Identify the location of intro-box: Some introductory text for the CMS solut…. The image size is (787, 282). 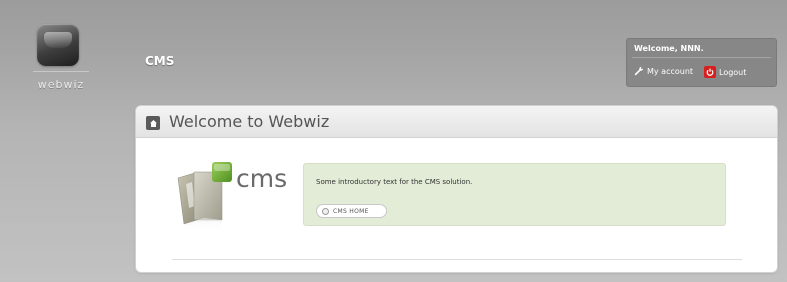
(514, 194).